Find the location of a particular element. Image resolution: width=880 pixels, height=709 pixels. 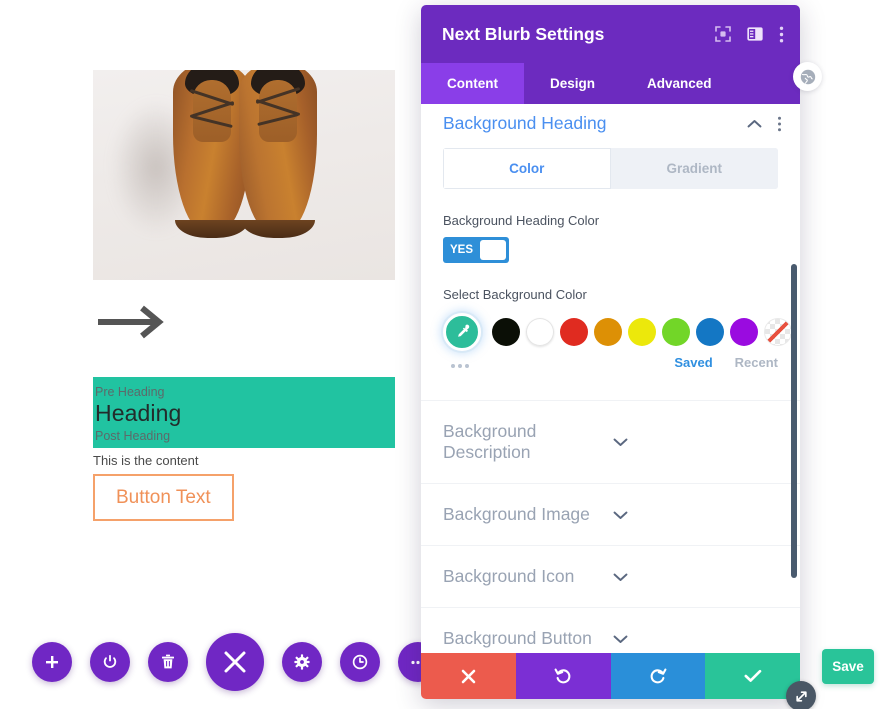

delete-button is located at coordinates (168, 662).